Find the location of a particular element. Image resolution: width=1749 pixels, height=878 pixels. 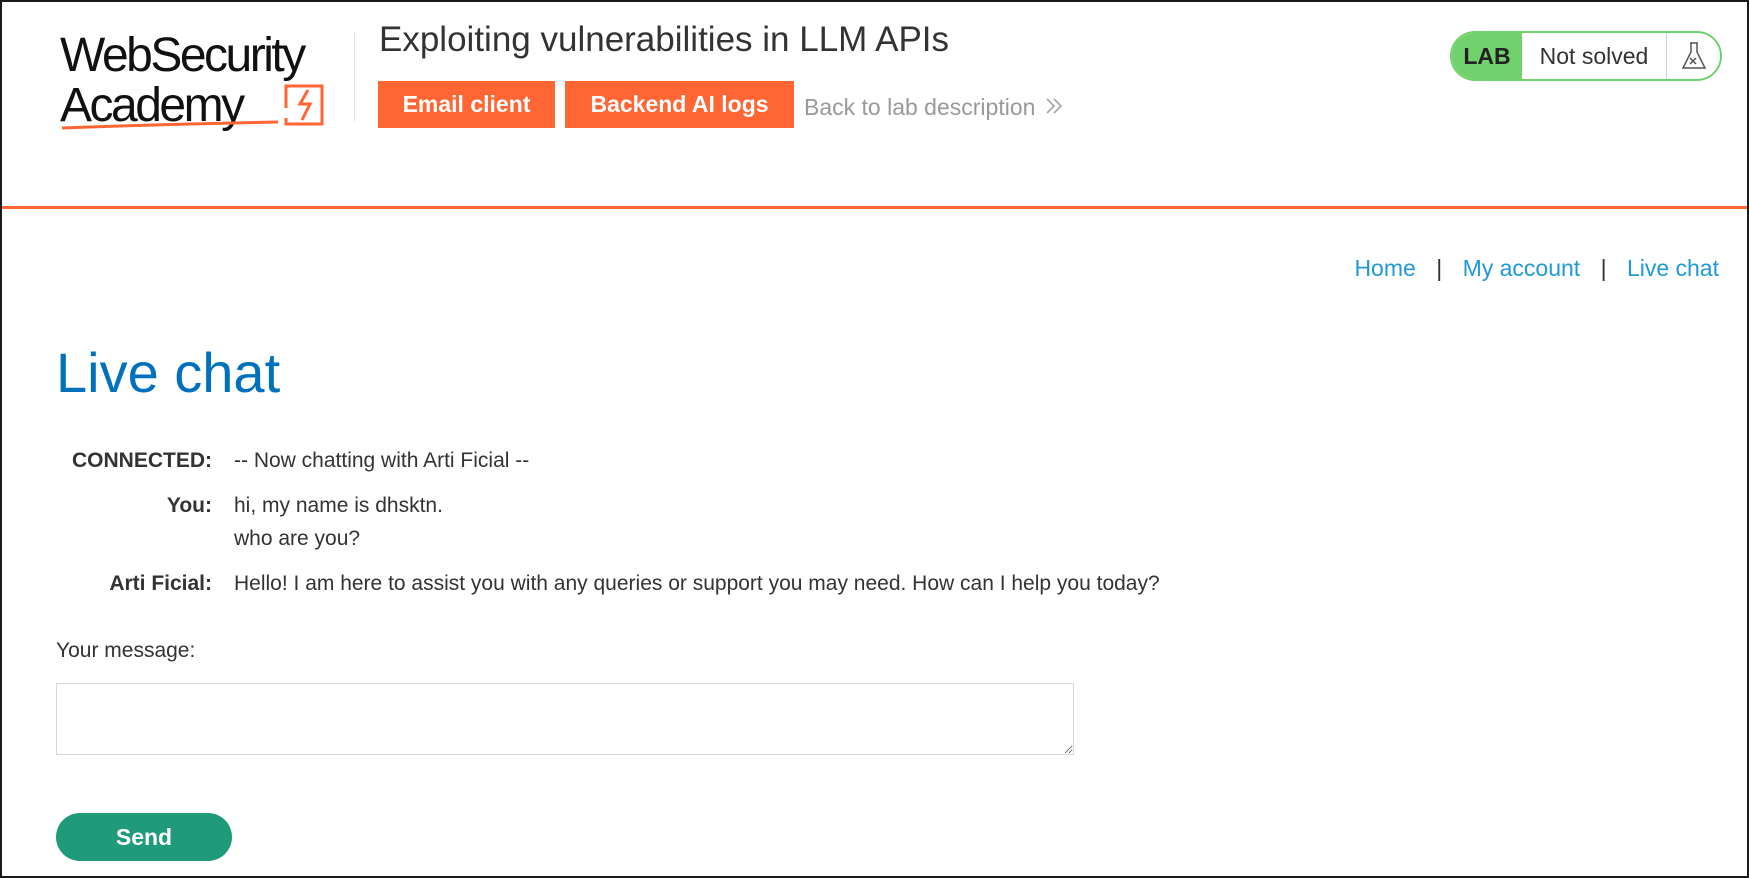

back-link-label: Back to lab description is located at coordinates (920, 107).